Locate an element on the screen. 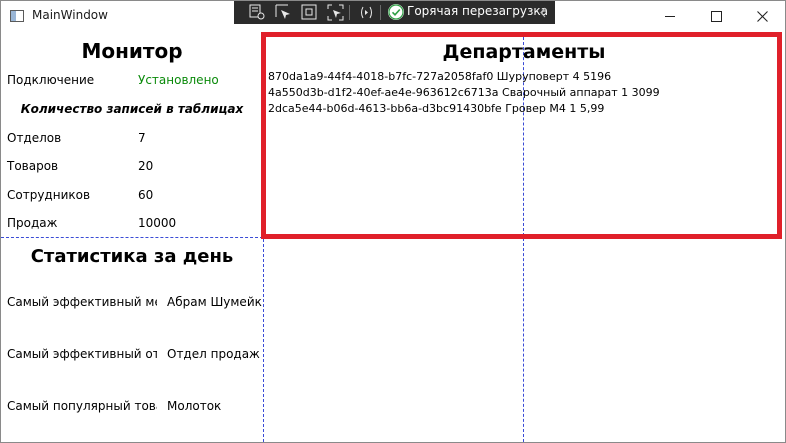 The width and height of the screenshot is (786, 443). hot-reload-label: Горячая перезагрузка is located at coordinates (477, 11).